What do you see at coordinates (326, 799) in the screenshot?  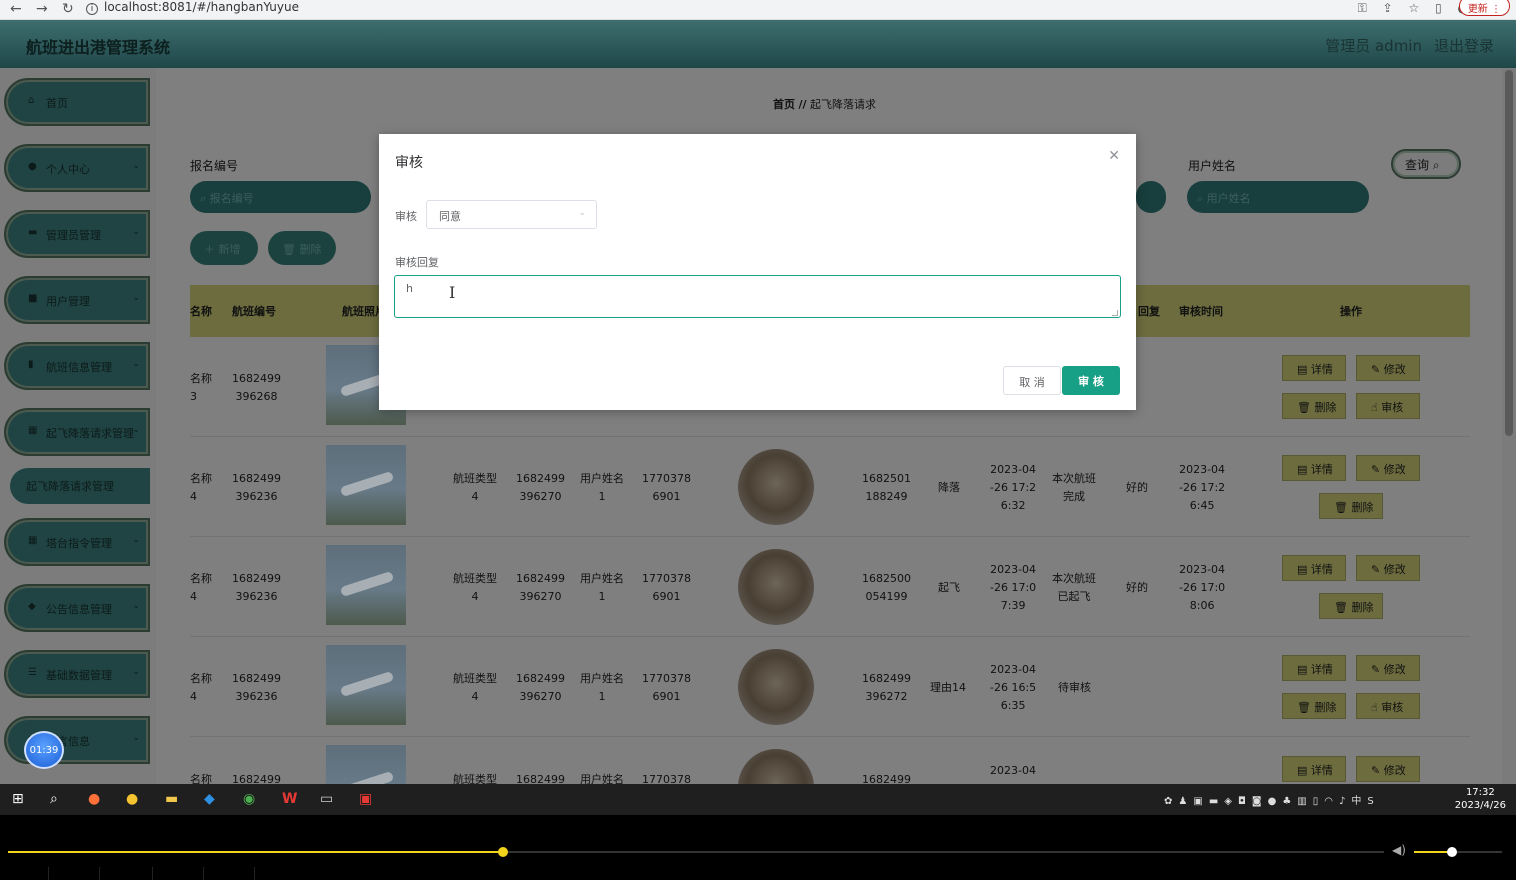 I see `terminal-icon: ▭` at bounding box center [326, 799].